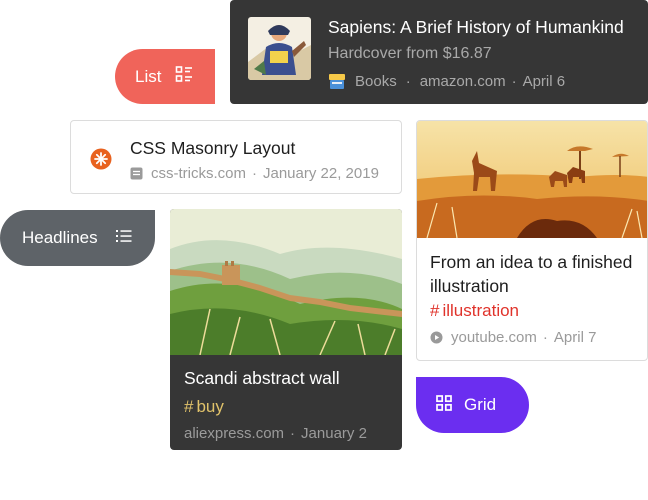  I want to click on view-list-label: List, so click(148, 76).